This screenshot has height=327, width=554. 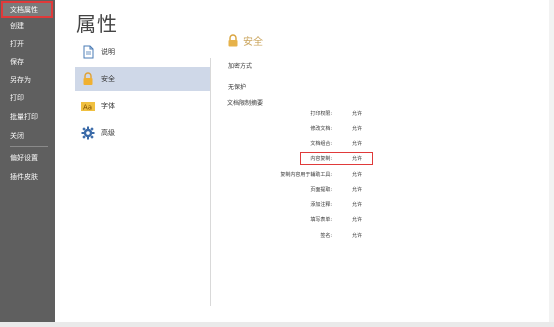 I want to click on security-section-title: 安全, so click(x=245, y=40).